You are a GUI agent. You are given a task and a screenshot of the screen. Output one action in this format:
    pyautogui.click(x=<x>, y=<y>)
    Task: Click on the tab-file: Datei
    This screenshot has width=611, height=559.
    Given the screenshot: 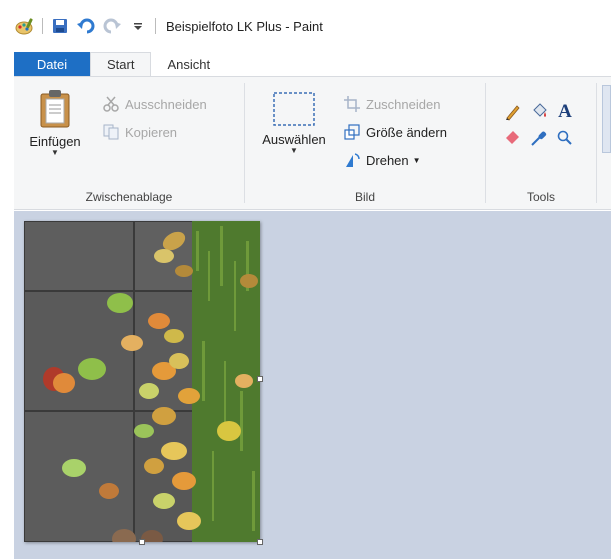 What is the action you would take?
    pyautogui.click(x=52, y=64)
    